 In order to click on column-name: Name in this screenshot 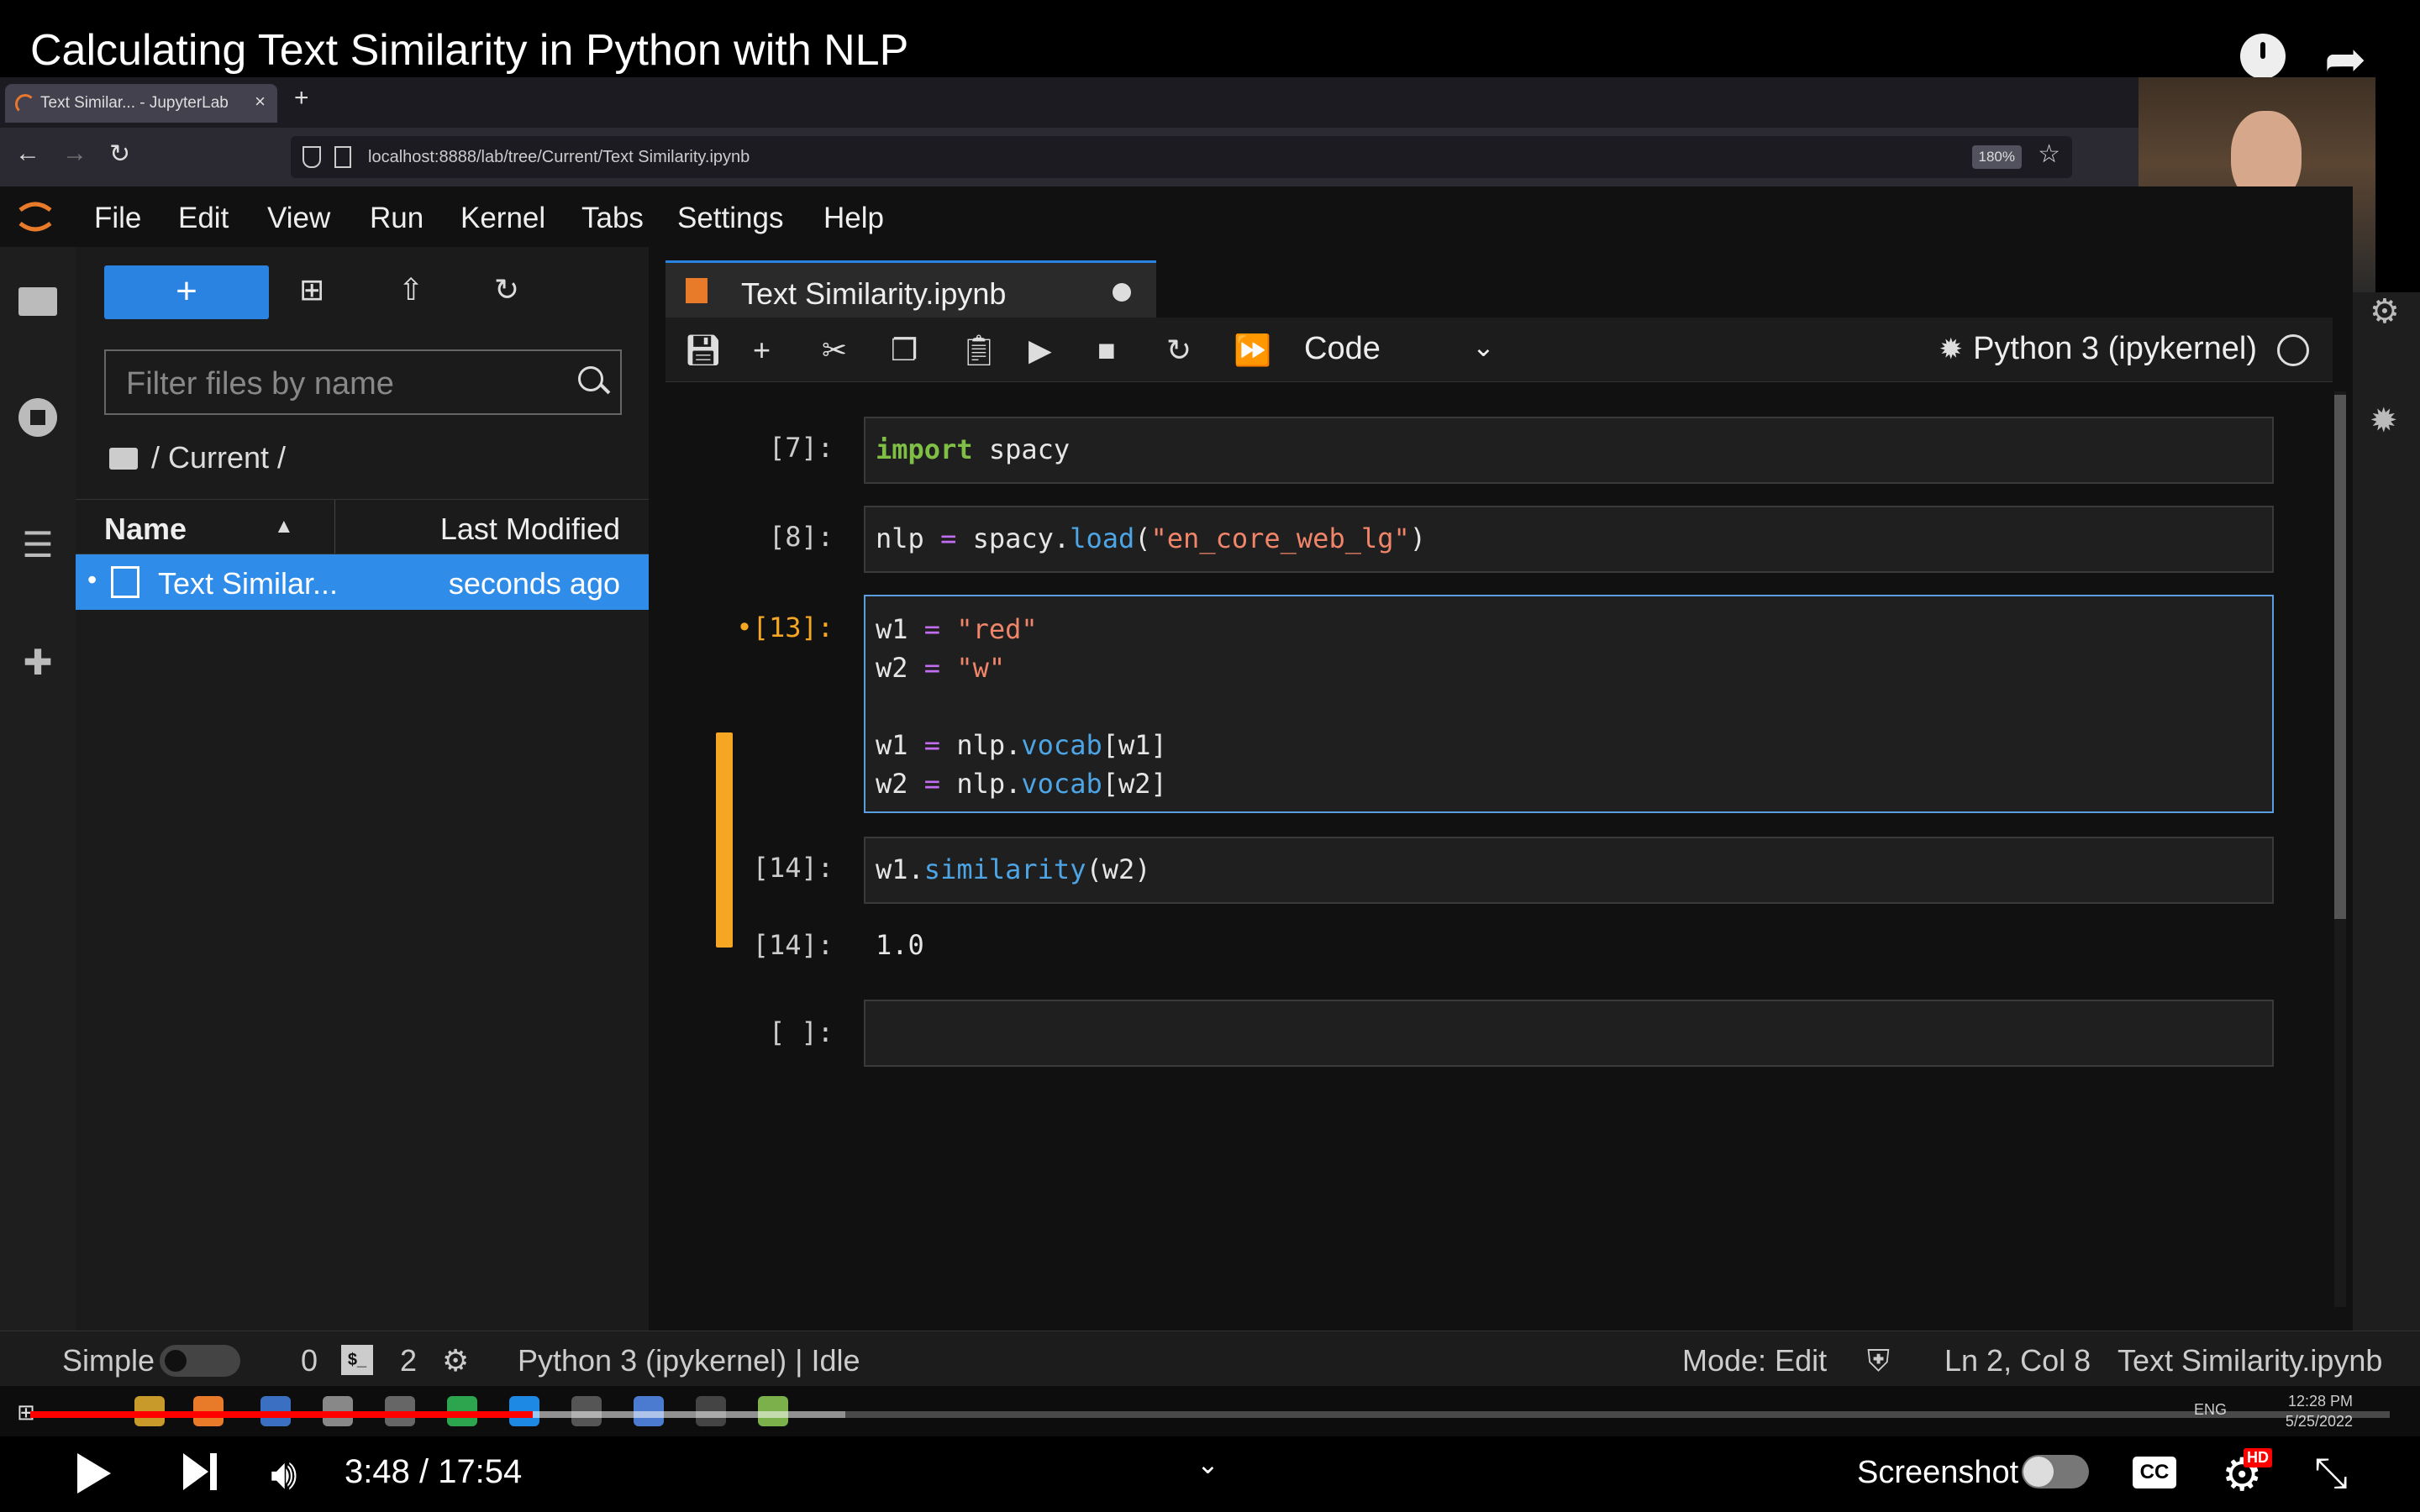, I will do `click(146, 529)`.